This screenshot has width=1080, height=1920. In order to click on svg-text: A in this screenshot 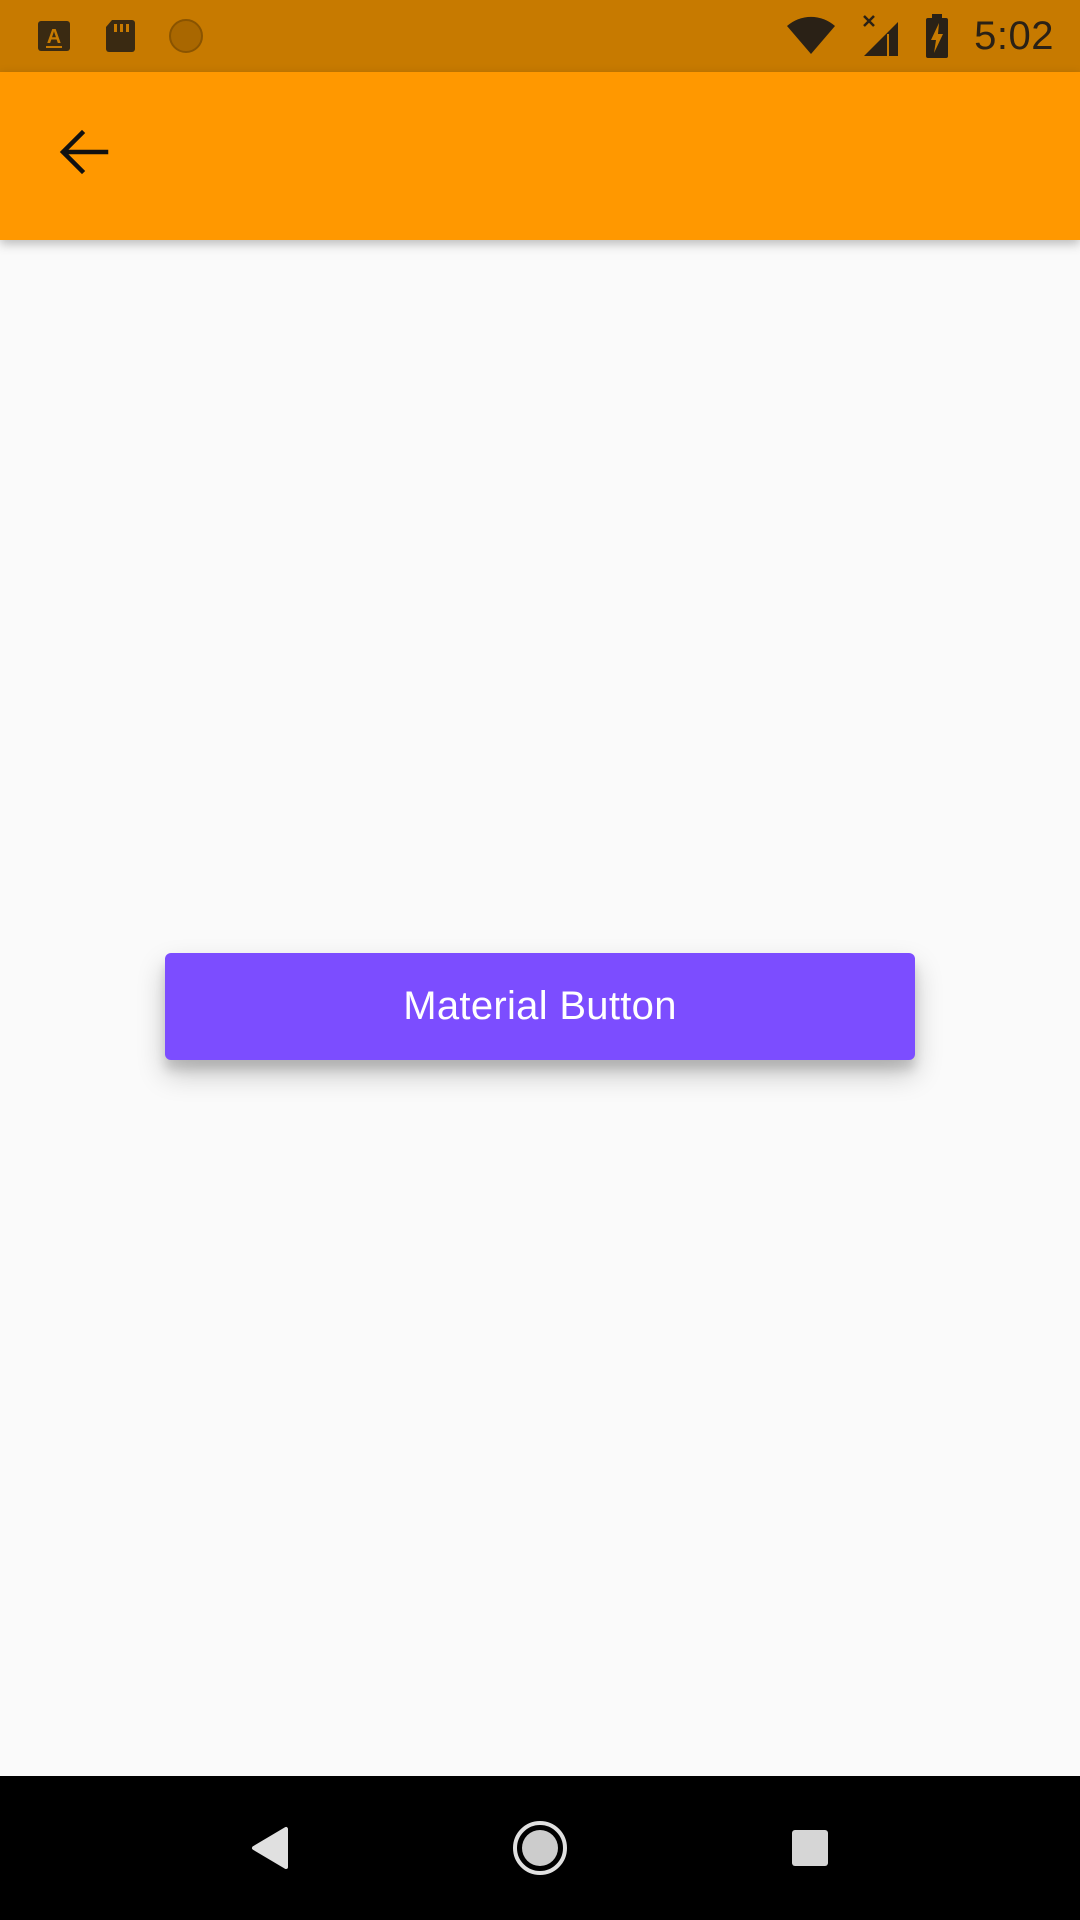, I will do `click(54, 37)`.